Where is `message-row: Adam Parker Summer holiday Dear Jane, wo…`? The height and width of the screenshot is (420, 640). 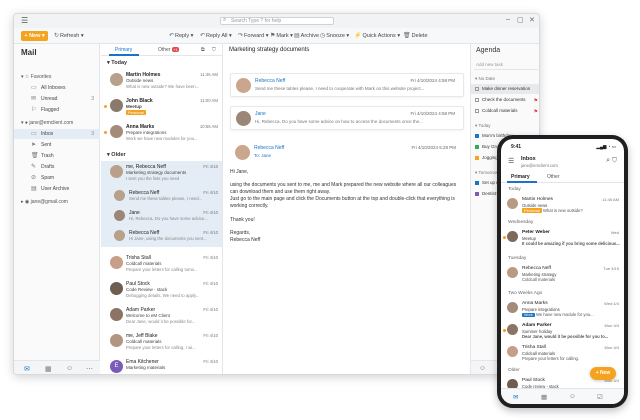
message-row: Adam Parker Summer holiday Dear Jane, wo… is located at coordinates (562, 332).